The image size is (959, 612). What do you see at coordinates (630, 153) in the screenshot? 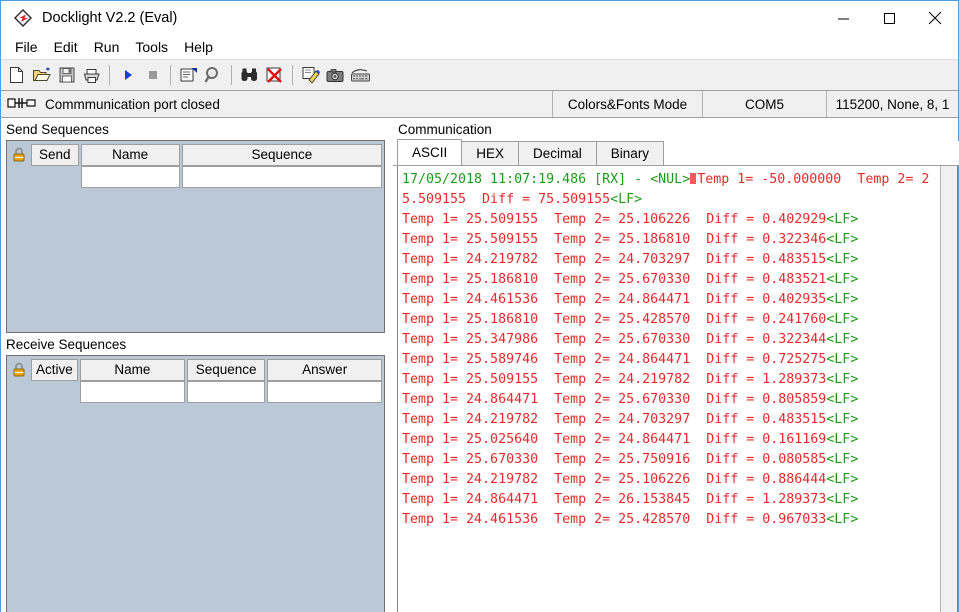
I see `tab-binary: Binary` at bounding box center [630, 153].